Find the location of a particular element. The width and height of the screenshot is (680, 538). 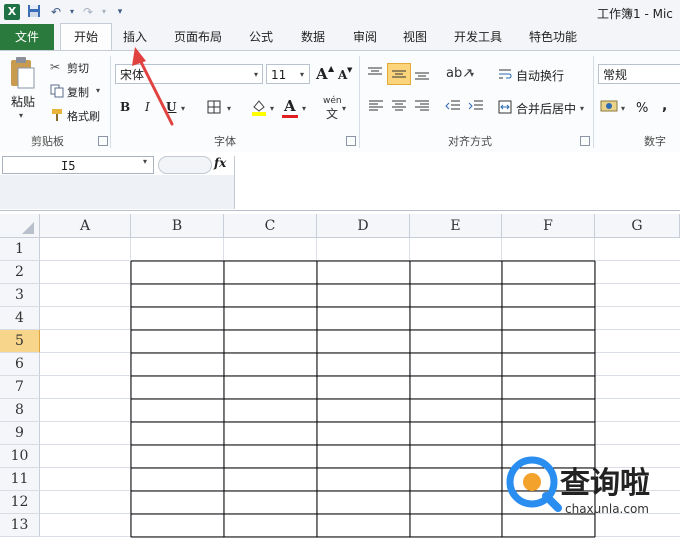

watermark-url: chaxunla.com is located at coordinates (607, 509).